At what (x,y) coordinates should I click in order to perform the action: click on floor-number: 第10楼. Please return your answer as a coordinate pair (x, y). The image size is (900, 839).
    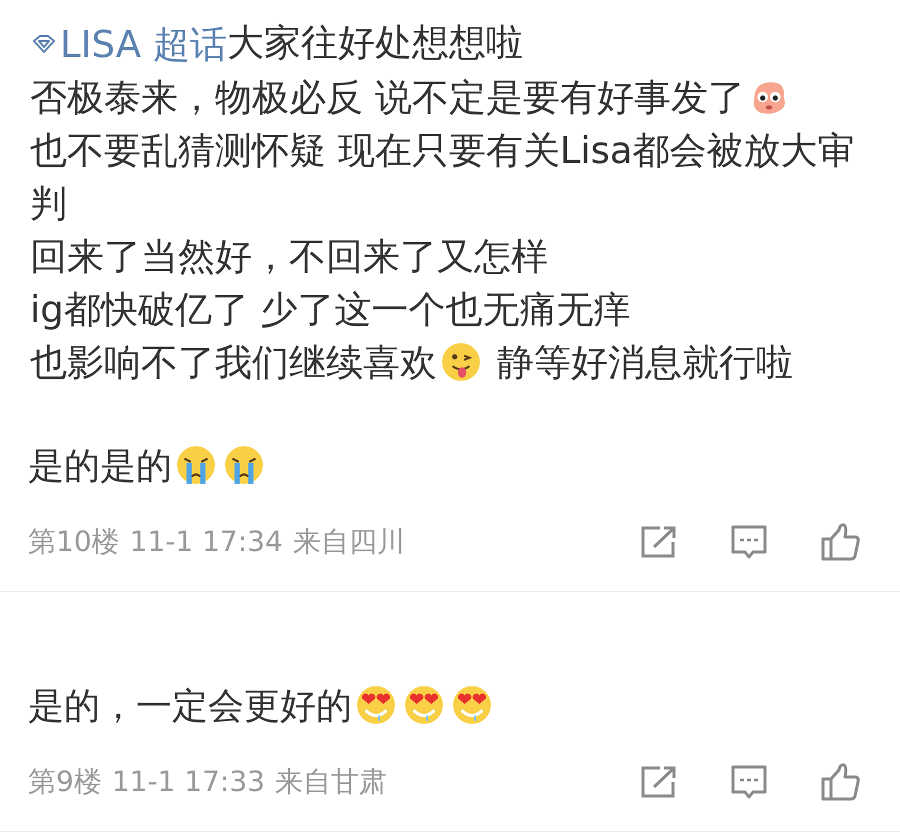
    Looking at the image, I should click on (74, 542).